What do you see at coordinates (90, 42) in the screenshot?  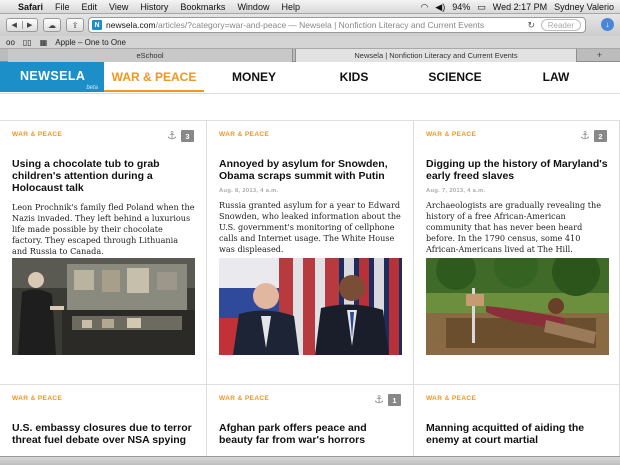 I see `bookmark-apple-one-to-one: Apple – One to One` at bounding box center [90, 42].